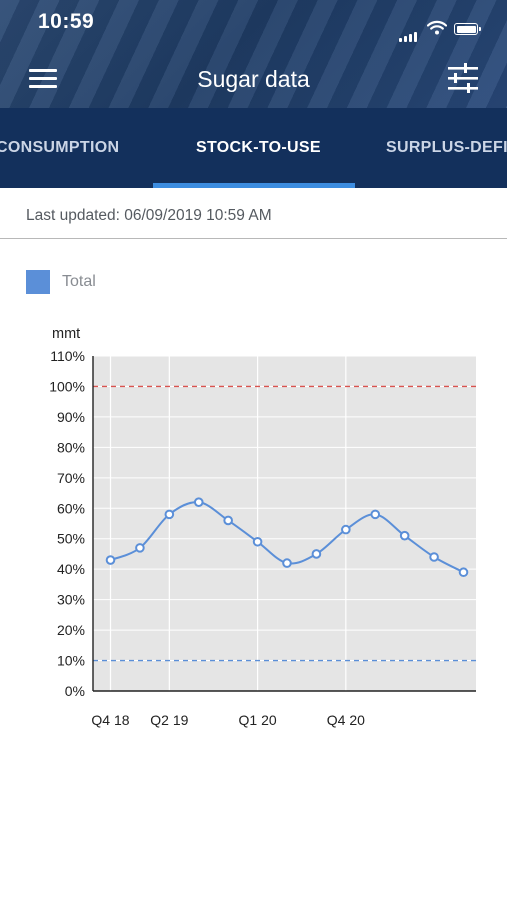  Describe the element at coordinates (67, 356) in the screenshot. I see `y-tick-label: 110%` at that location.